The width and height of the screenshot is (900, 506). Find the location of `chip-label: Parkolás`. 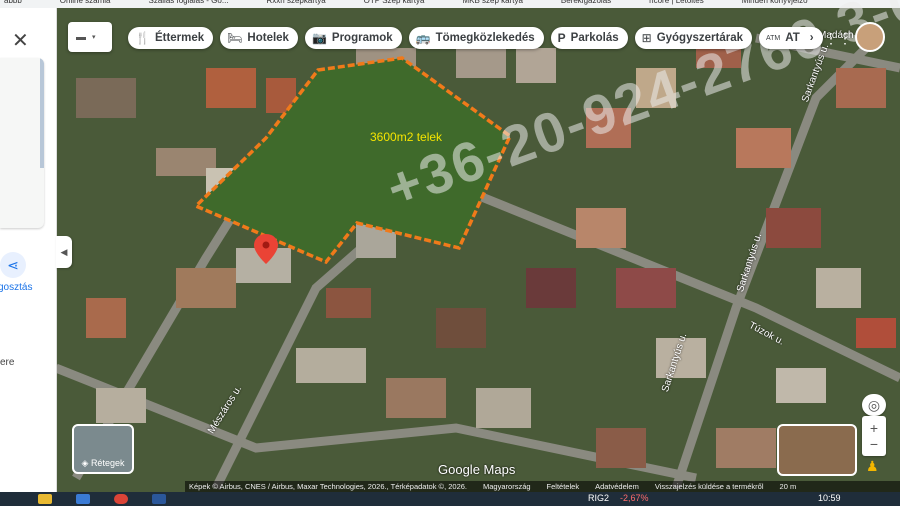

chip-label: Parkolás is located at coordinates (594, 38).